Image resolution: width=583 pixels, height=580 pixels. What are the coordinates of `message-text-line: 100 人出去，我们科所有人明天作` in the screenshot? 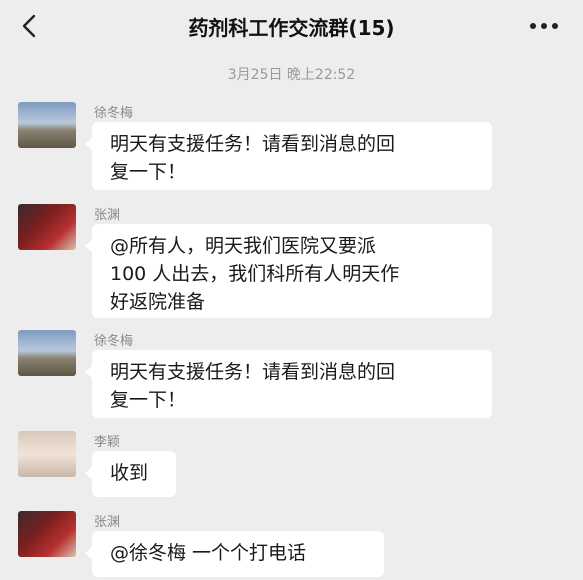 It's located at (255, 274).